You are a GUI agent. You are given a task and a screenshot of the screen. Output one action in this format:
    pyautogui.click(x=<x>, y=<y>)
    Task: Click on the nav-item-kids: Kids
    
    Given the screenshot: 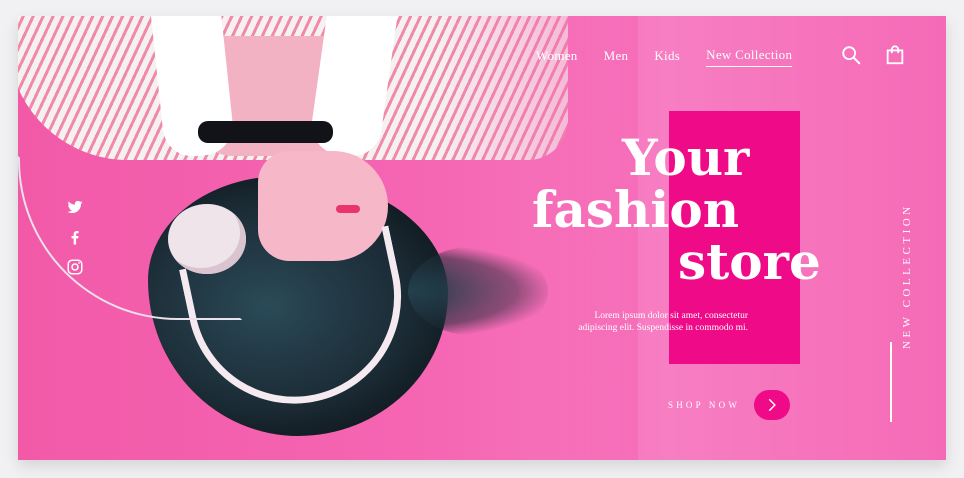 What is the action you would take?
    pyautogui.click(x=667, y=57)
    